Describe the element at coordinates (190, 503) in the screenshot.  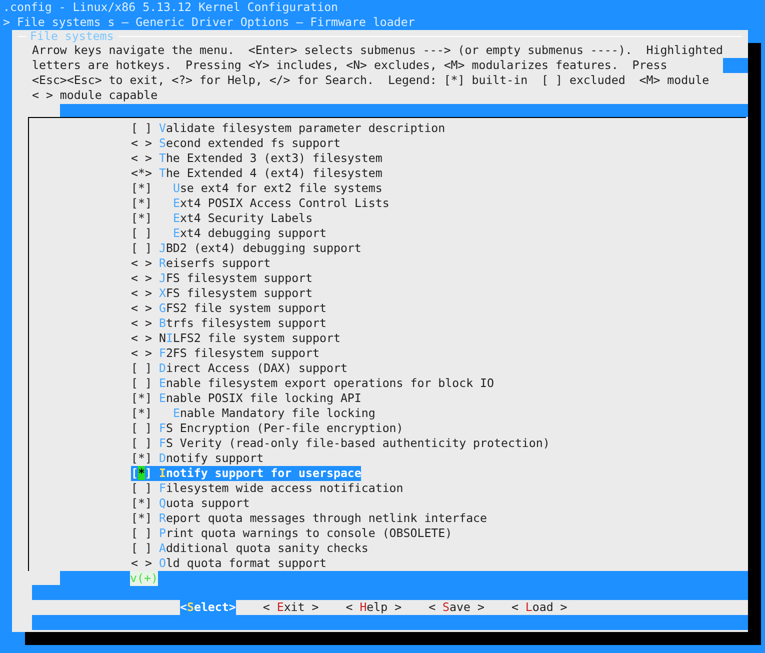
I see `menu-item: [*] Quota support` at that location.